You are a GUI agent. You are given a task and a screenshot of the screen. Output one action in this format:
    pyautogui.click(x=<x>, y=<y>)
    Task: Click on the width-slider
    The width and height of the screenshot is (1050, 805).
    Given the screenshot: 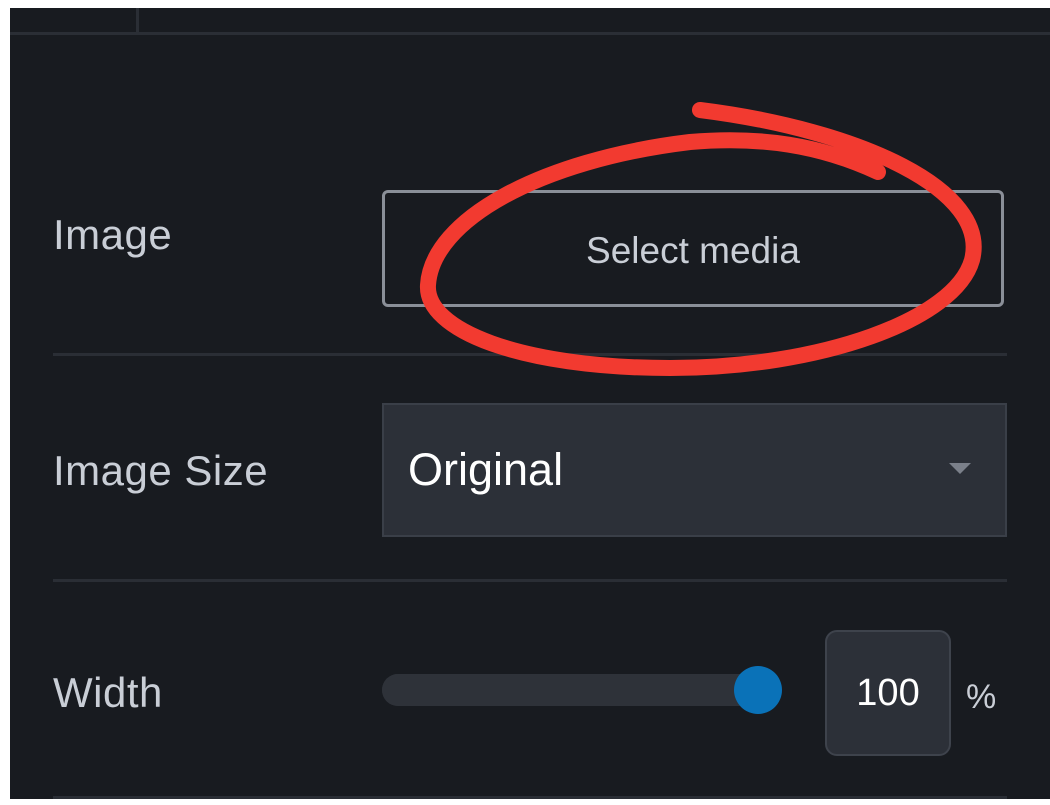 What is the action you would take?
    pyautogui.click(x=582, y=690)
    